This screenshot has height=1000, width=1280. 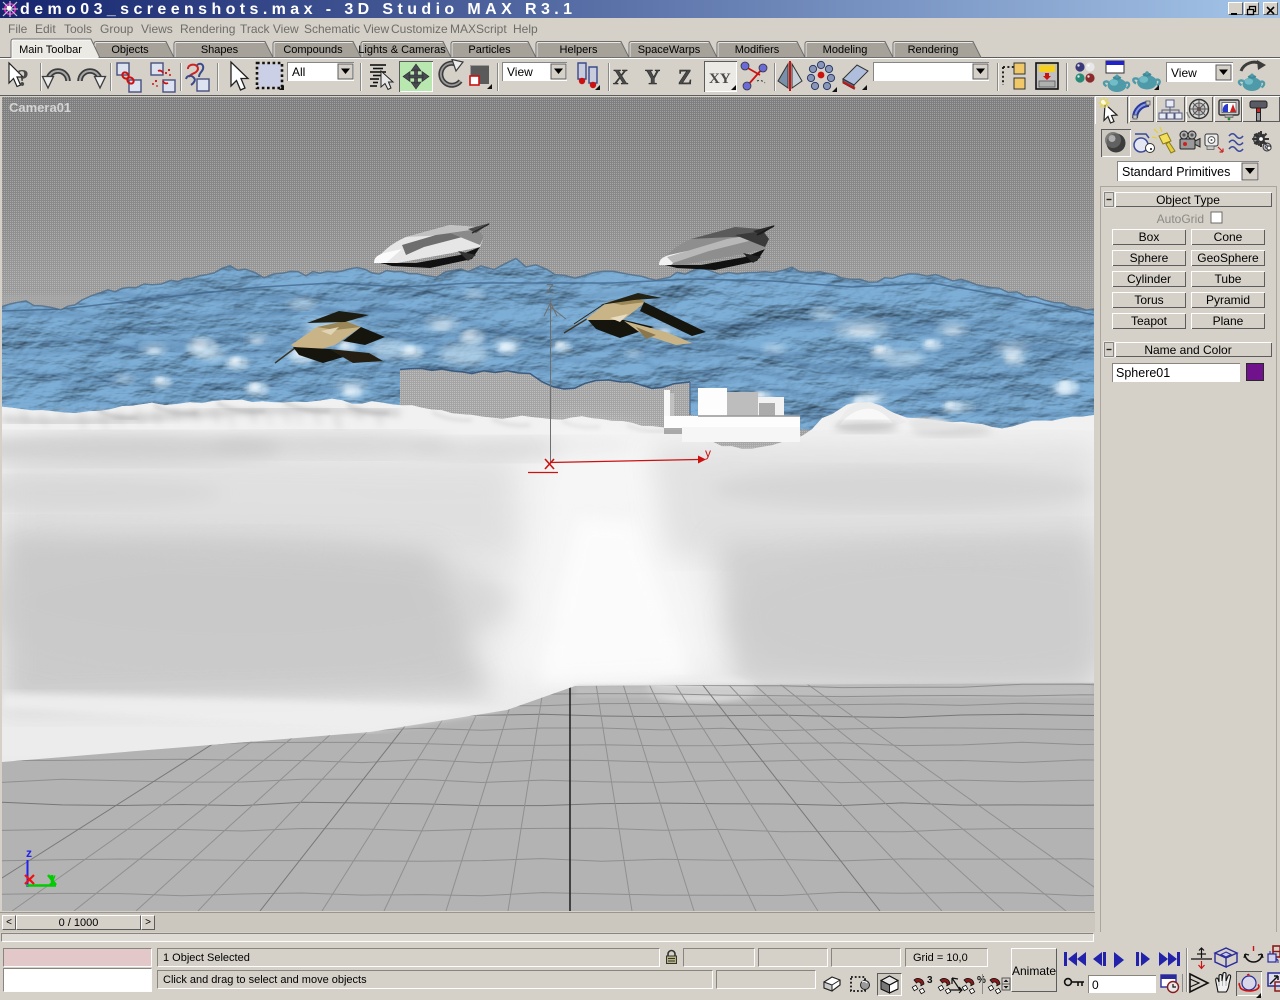 What do you see at coordinates (313, 50) in the screenshot?
I see `svg-text: Compounds` at bounding box center [313, 50].